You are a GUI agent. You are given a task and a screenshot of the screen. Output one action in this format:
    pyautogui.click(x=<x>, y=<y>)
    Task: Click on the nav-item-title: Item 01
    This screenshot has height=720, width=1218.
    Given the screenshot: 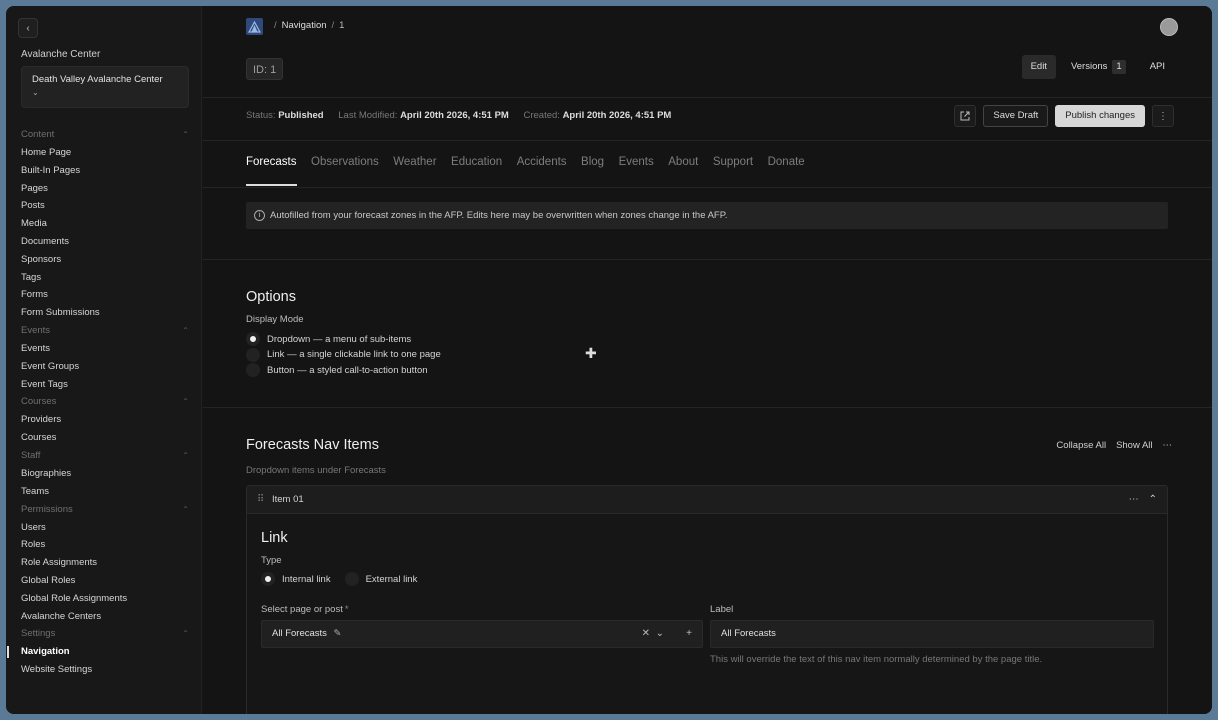 What is the action you would take?
    pyautogui.click(x=288, y=499)
    